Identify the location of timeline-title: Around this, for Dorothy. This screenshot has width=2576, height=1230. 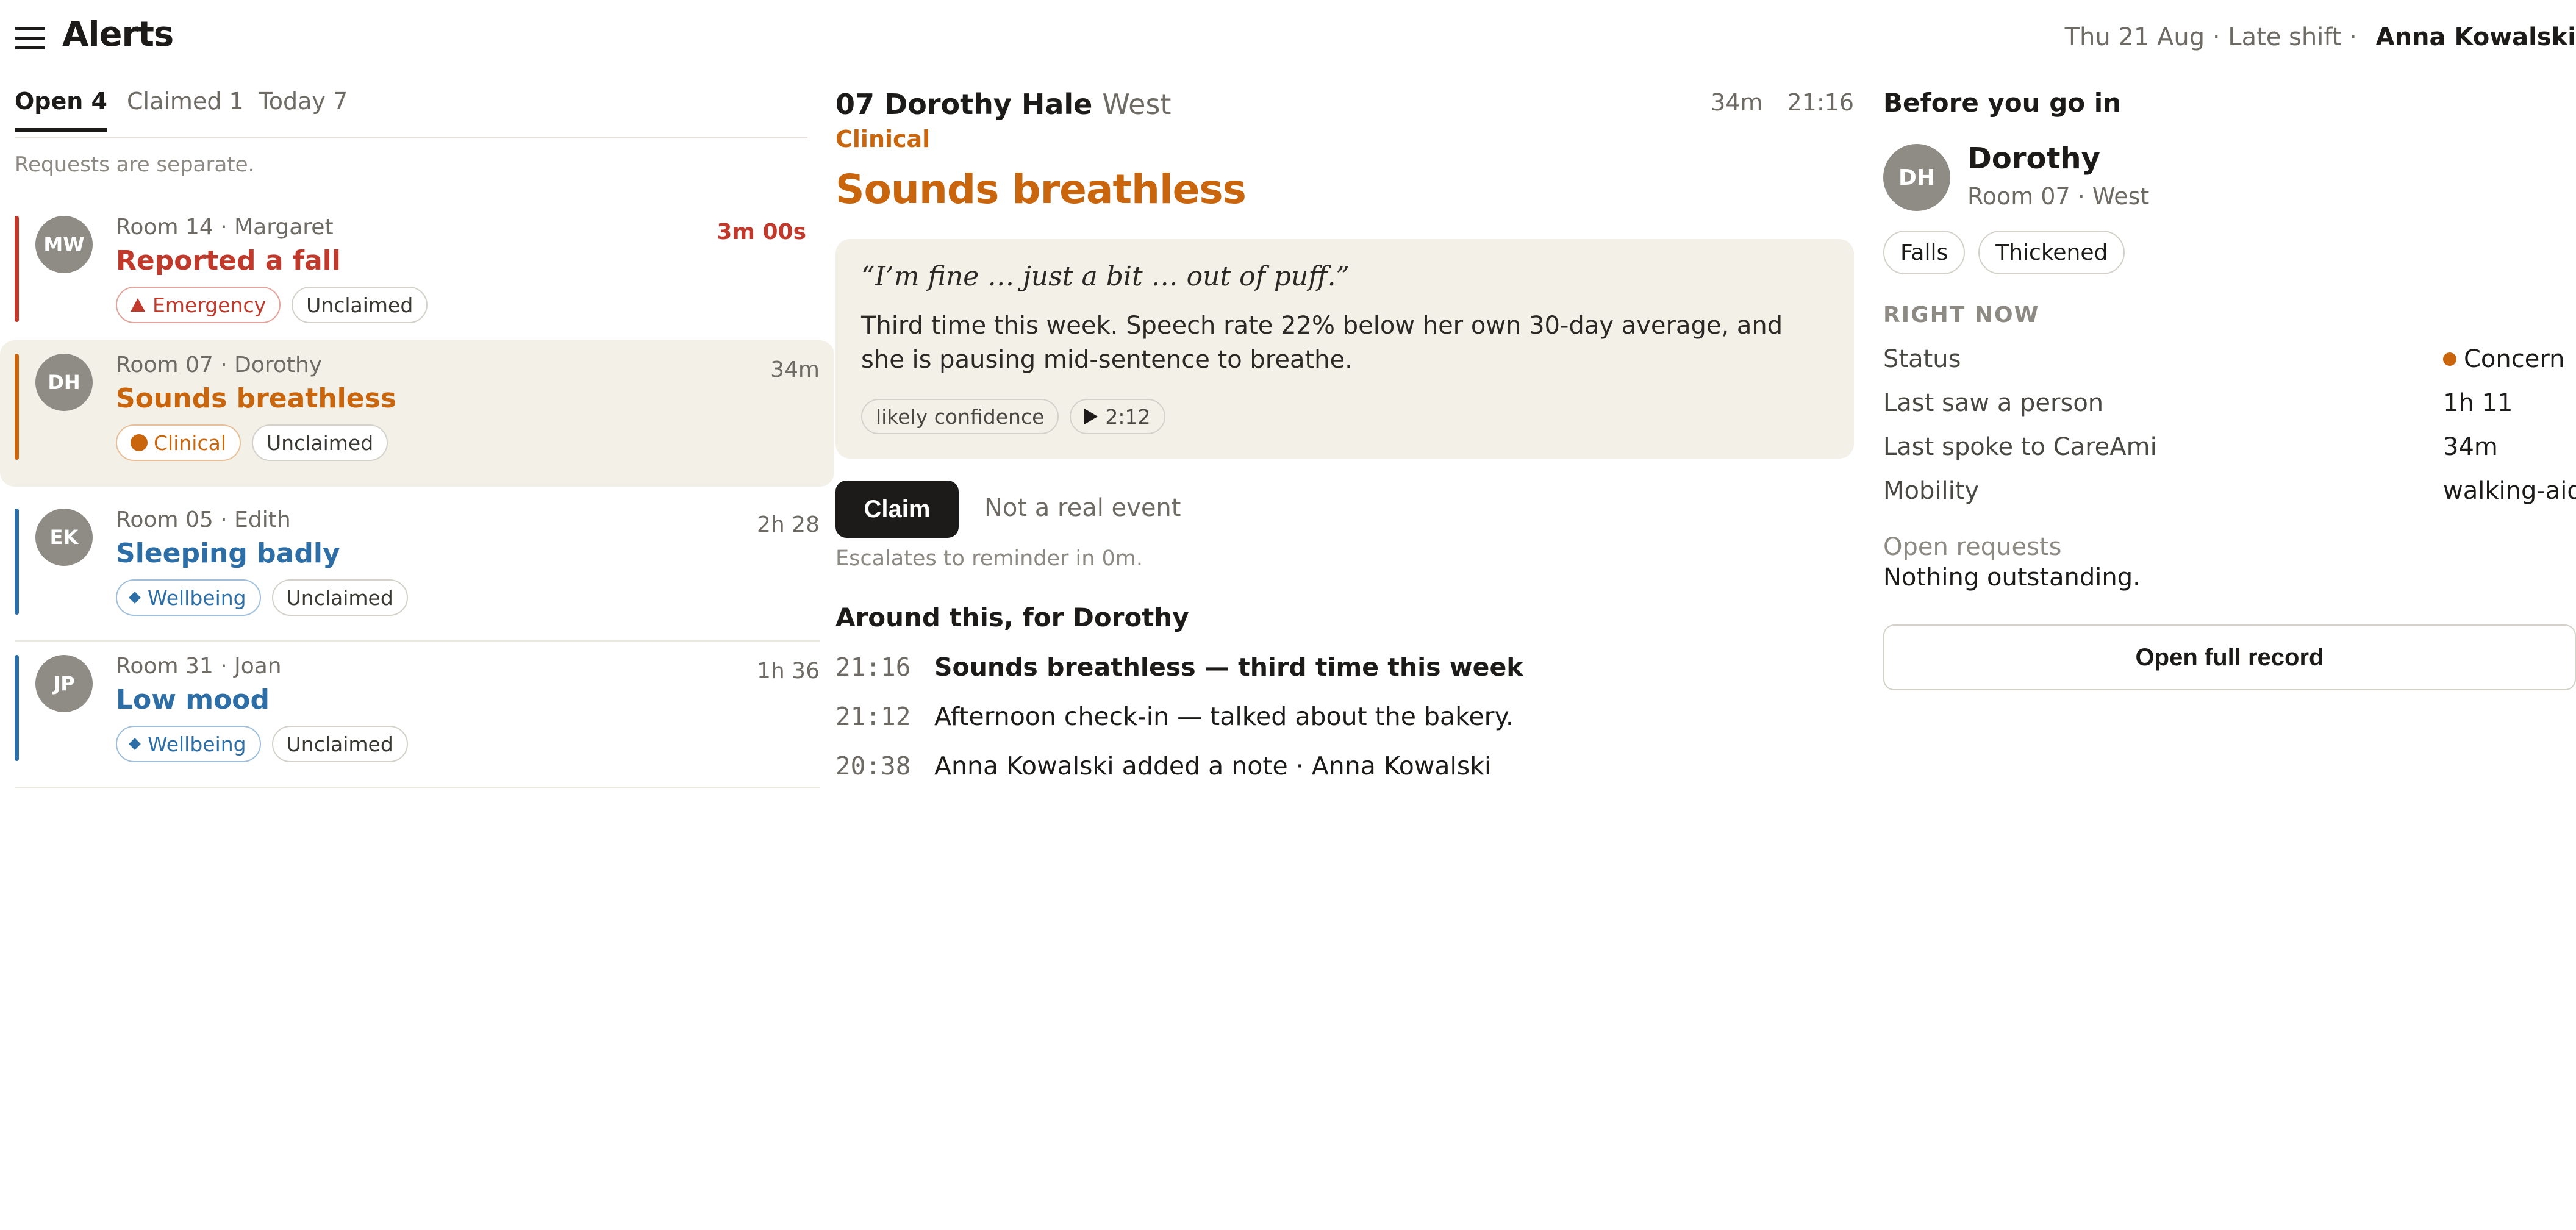
(1012, 617).